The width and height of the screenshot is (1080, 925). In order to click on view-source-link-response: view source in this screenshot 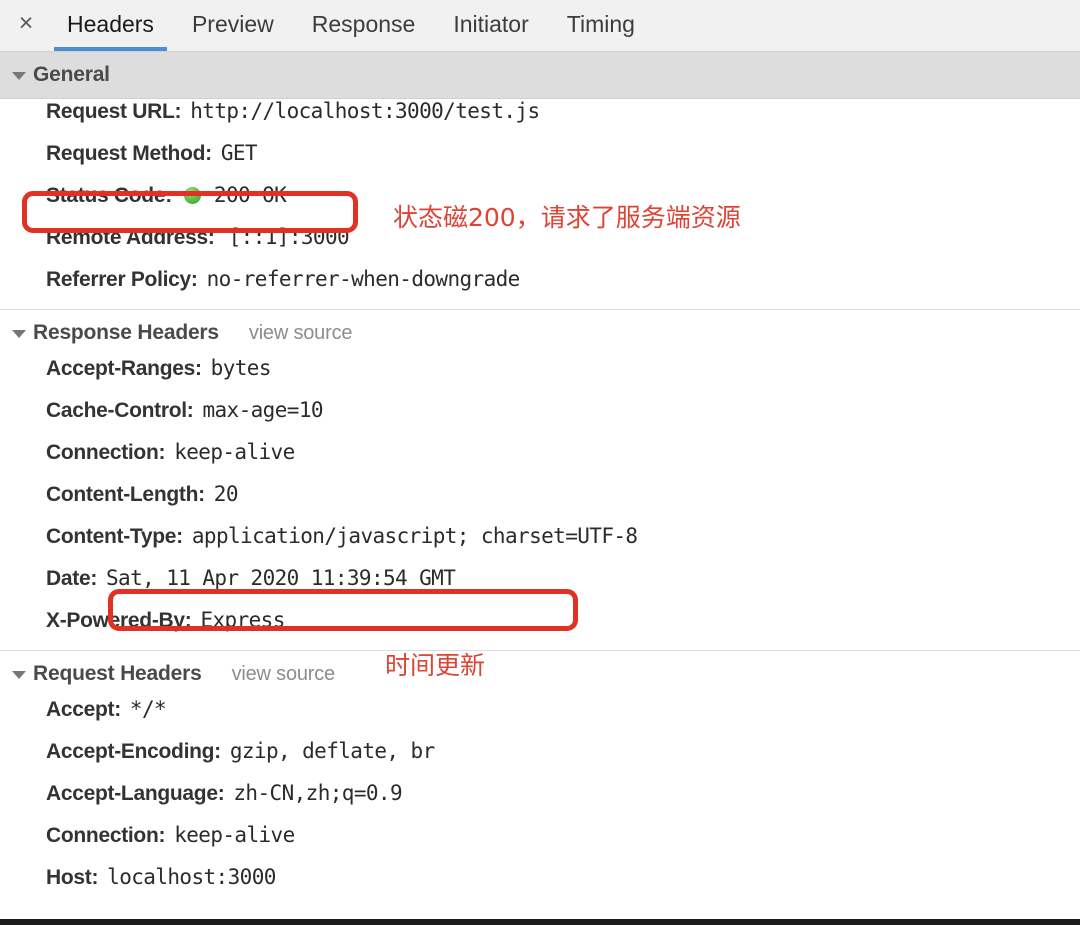, I will do `click(301, 333)`.